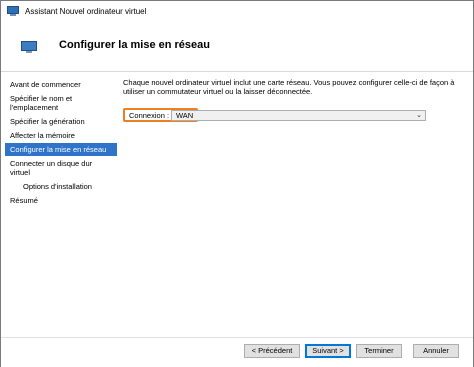  What do you see at coordinates (379, 351) in the screenshot?
I see `finish-button: Terminer` at bounding box center [379, 351].